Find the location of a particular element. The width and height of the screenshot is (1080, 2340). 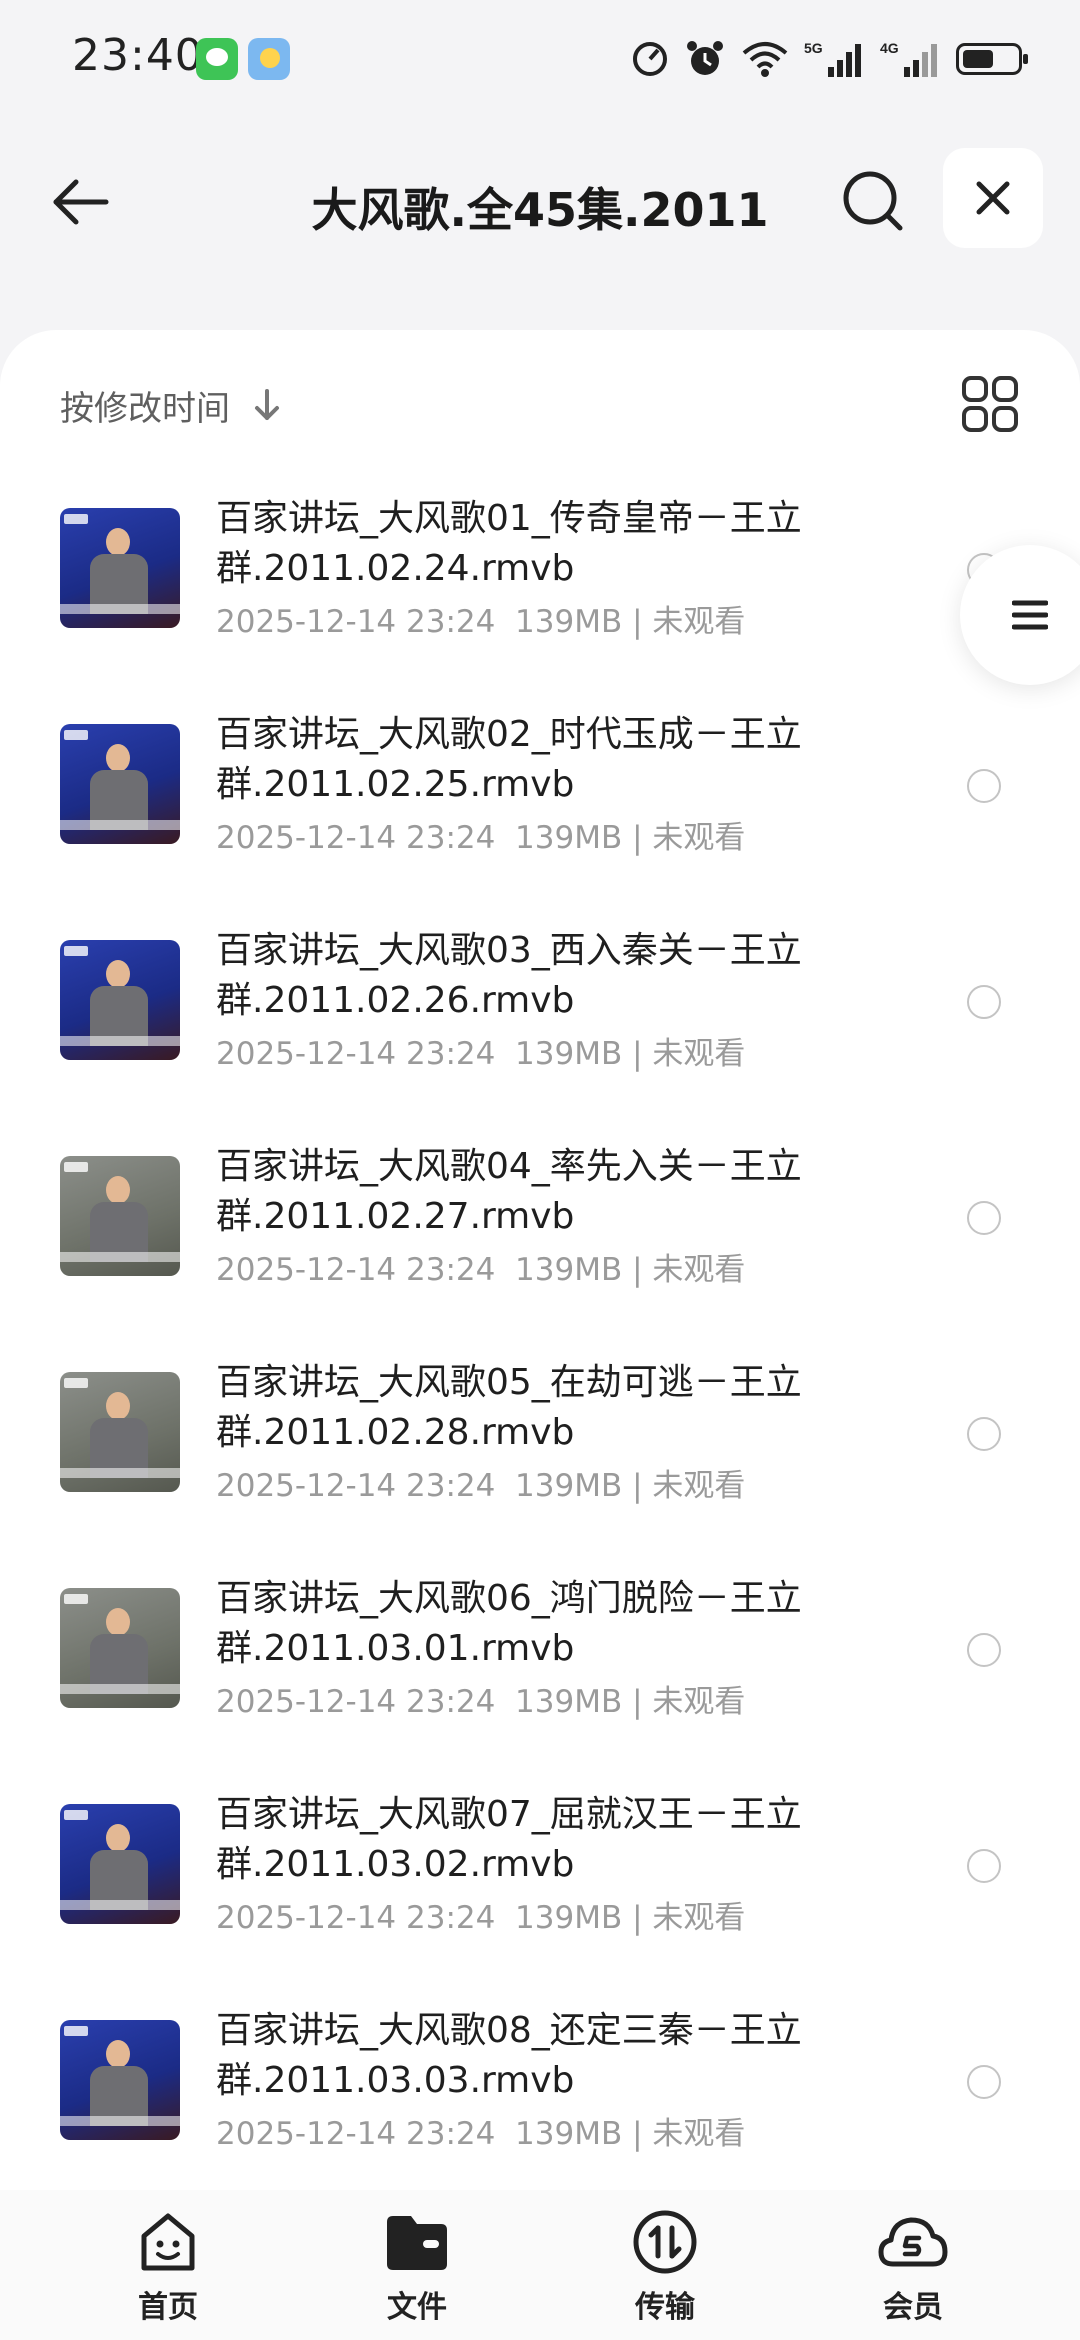

file-name: 百家讲坛_大风歌02_时代玉成－王立群.2011.02.25.rmvb is located at coordinates (509, 759).